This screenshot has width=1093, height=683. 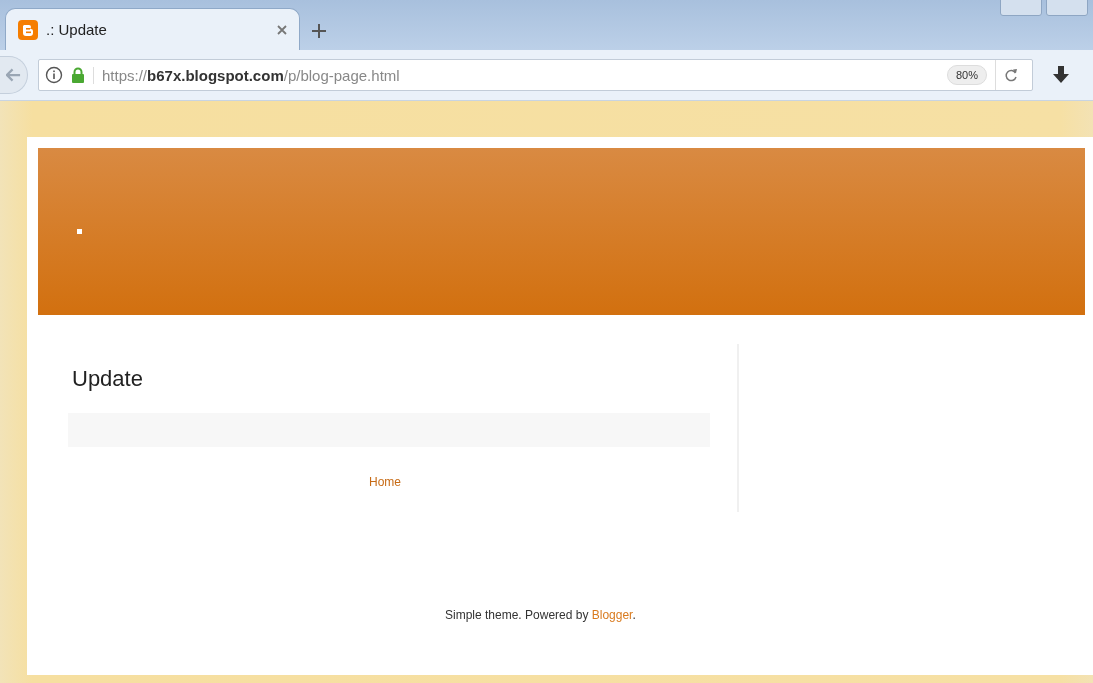 I want to click on post-title: Update, so click(x=107, y=379).